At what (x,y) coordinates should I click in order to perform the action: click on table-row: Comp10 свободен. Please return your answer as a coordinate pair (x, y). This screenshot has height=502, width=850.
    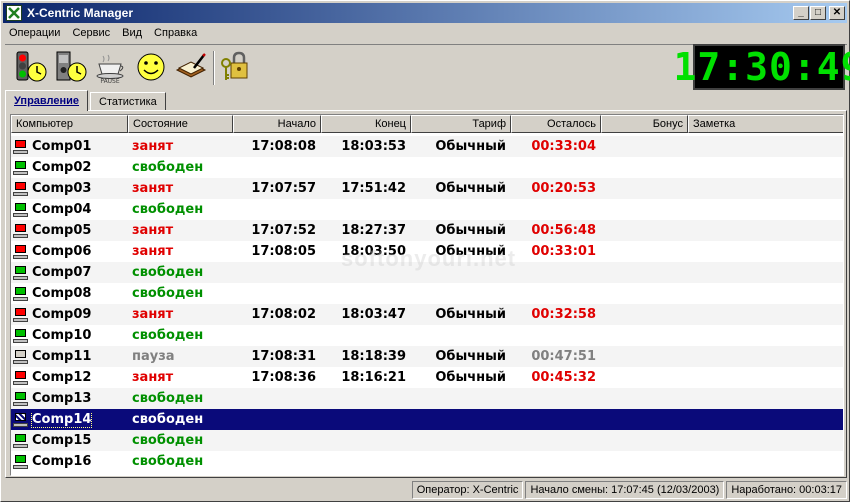
    Looking at the image, I should click on (427, 335).